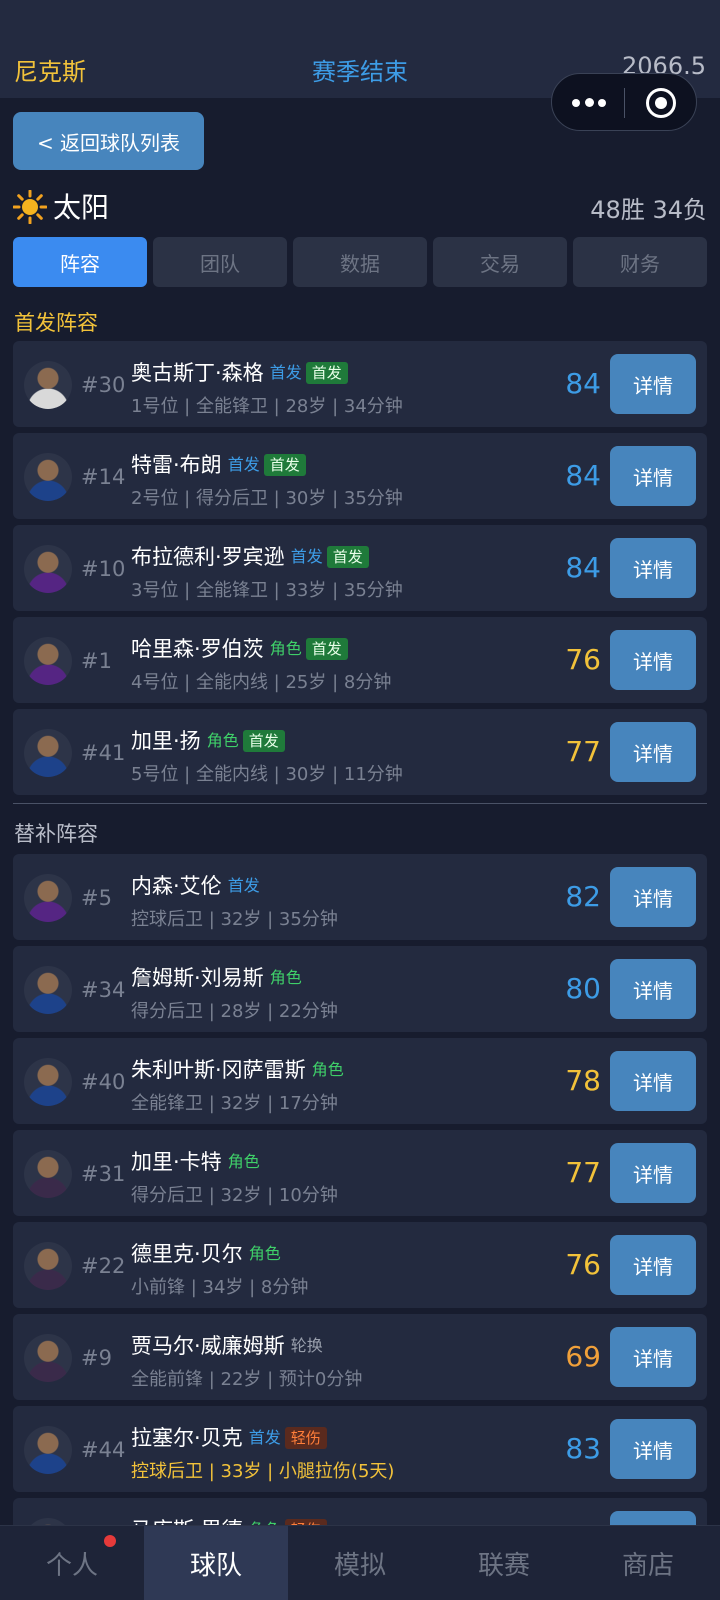 The height and width of the screenshot is (1600, 720). I want to click on player-row: #34 詹姆斯·刘易斯 角色 得分后卫 | 28岁 | 22分钟 80 详情, so click(360, 989).